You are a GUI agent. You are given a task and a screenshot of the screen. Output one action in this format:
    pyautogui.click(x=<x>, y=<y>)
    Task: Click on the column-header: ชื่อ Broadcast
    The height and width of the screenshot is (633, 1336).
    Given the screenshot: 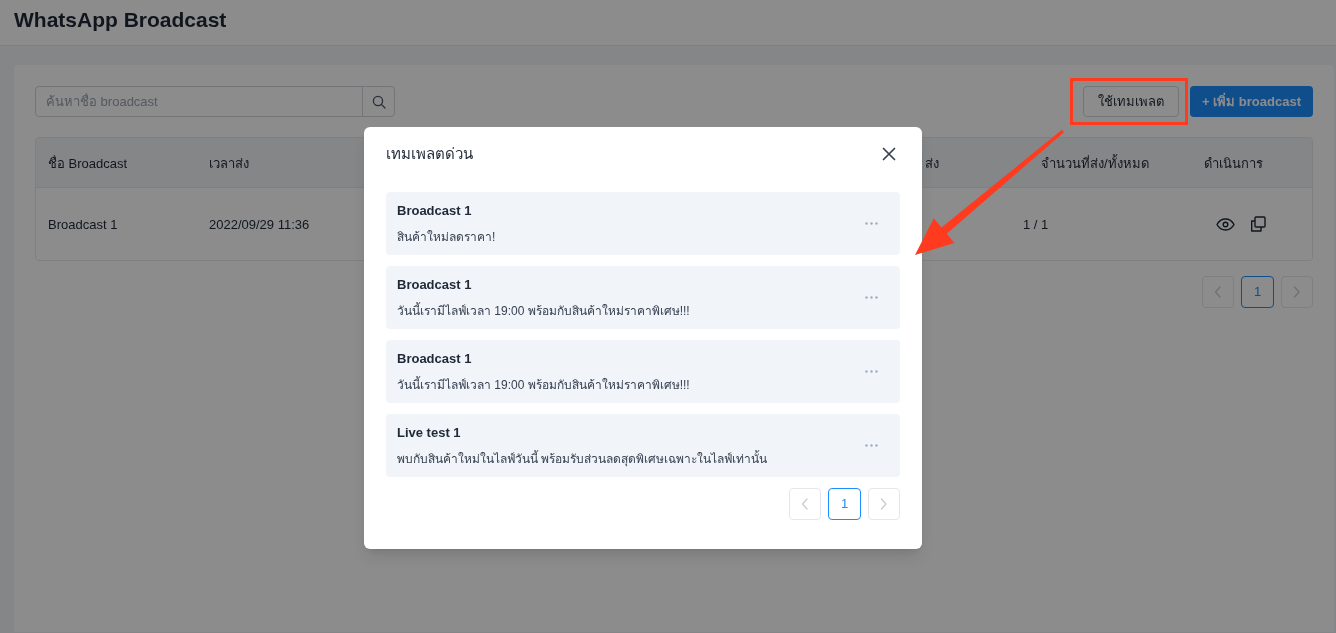 What is the action you would take?
    pyautogui.click(x=88, y=163)
    